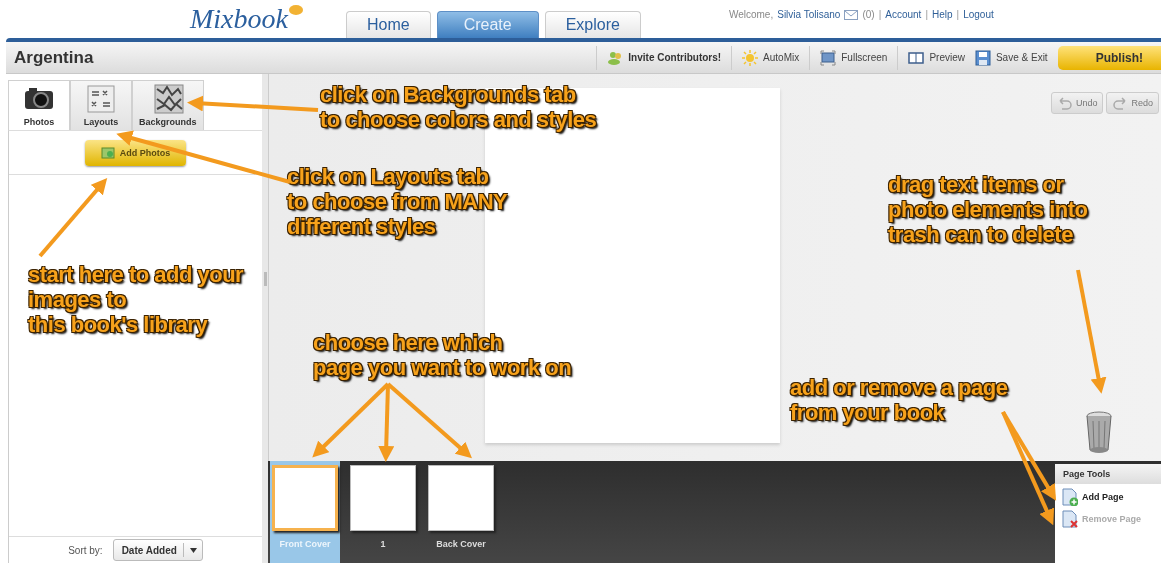  Describe the element at coordinates (135, 152) in the screenshot. I see `add-photos-button: Add Photos` at that location.